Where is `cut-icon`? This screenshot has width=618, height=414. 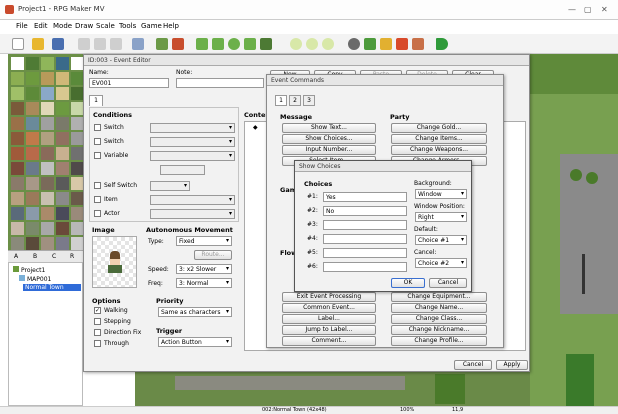
cut-icon is located at coordinates (84, 44).